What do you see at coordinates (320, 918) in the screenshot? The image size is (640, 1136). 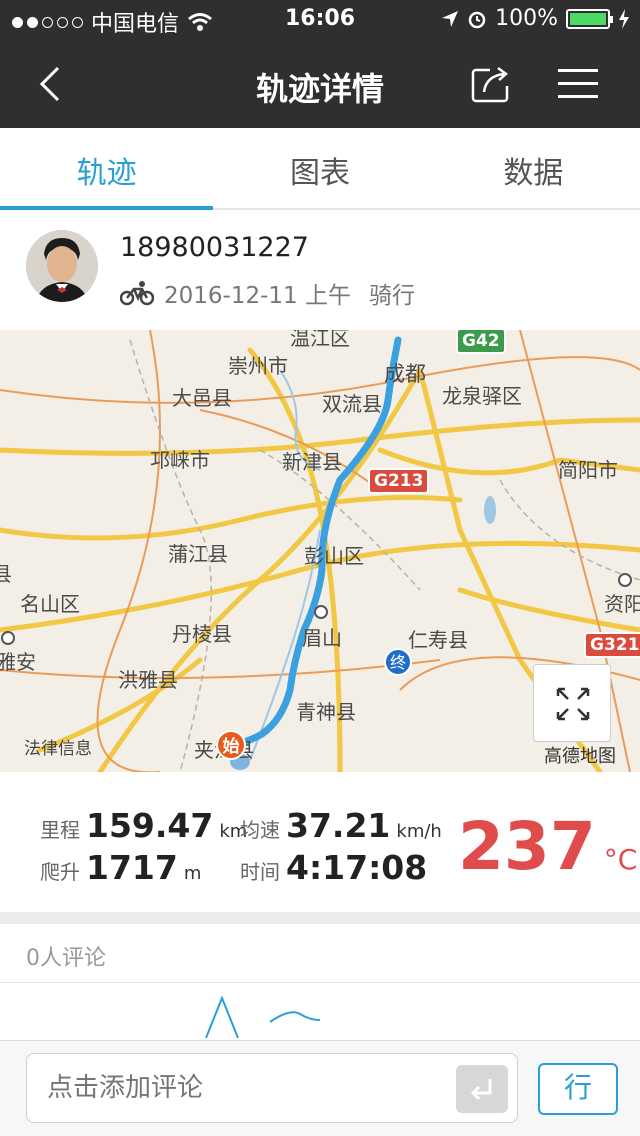 I see `section-divider` at bounding box center [320, 918].